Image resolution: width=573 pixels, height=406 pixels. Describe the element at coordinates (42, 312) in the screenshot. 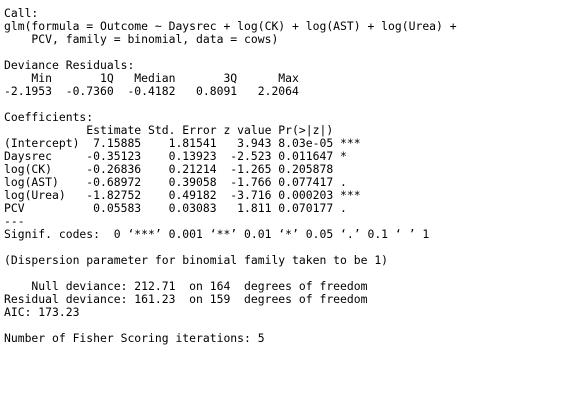

I see `aic-value: AIC: 173.23` at that location.